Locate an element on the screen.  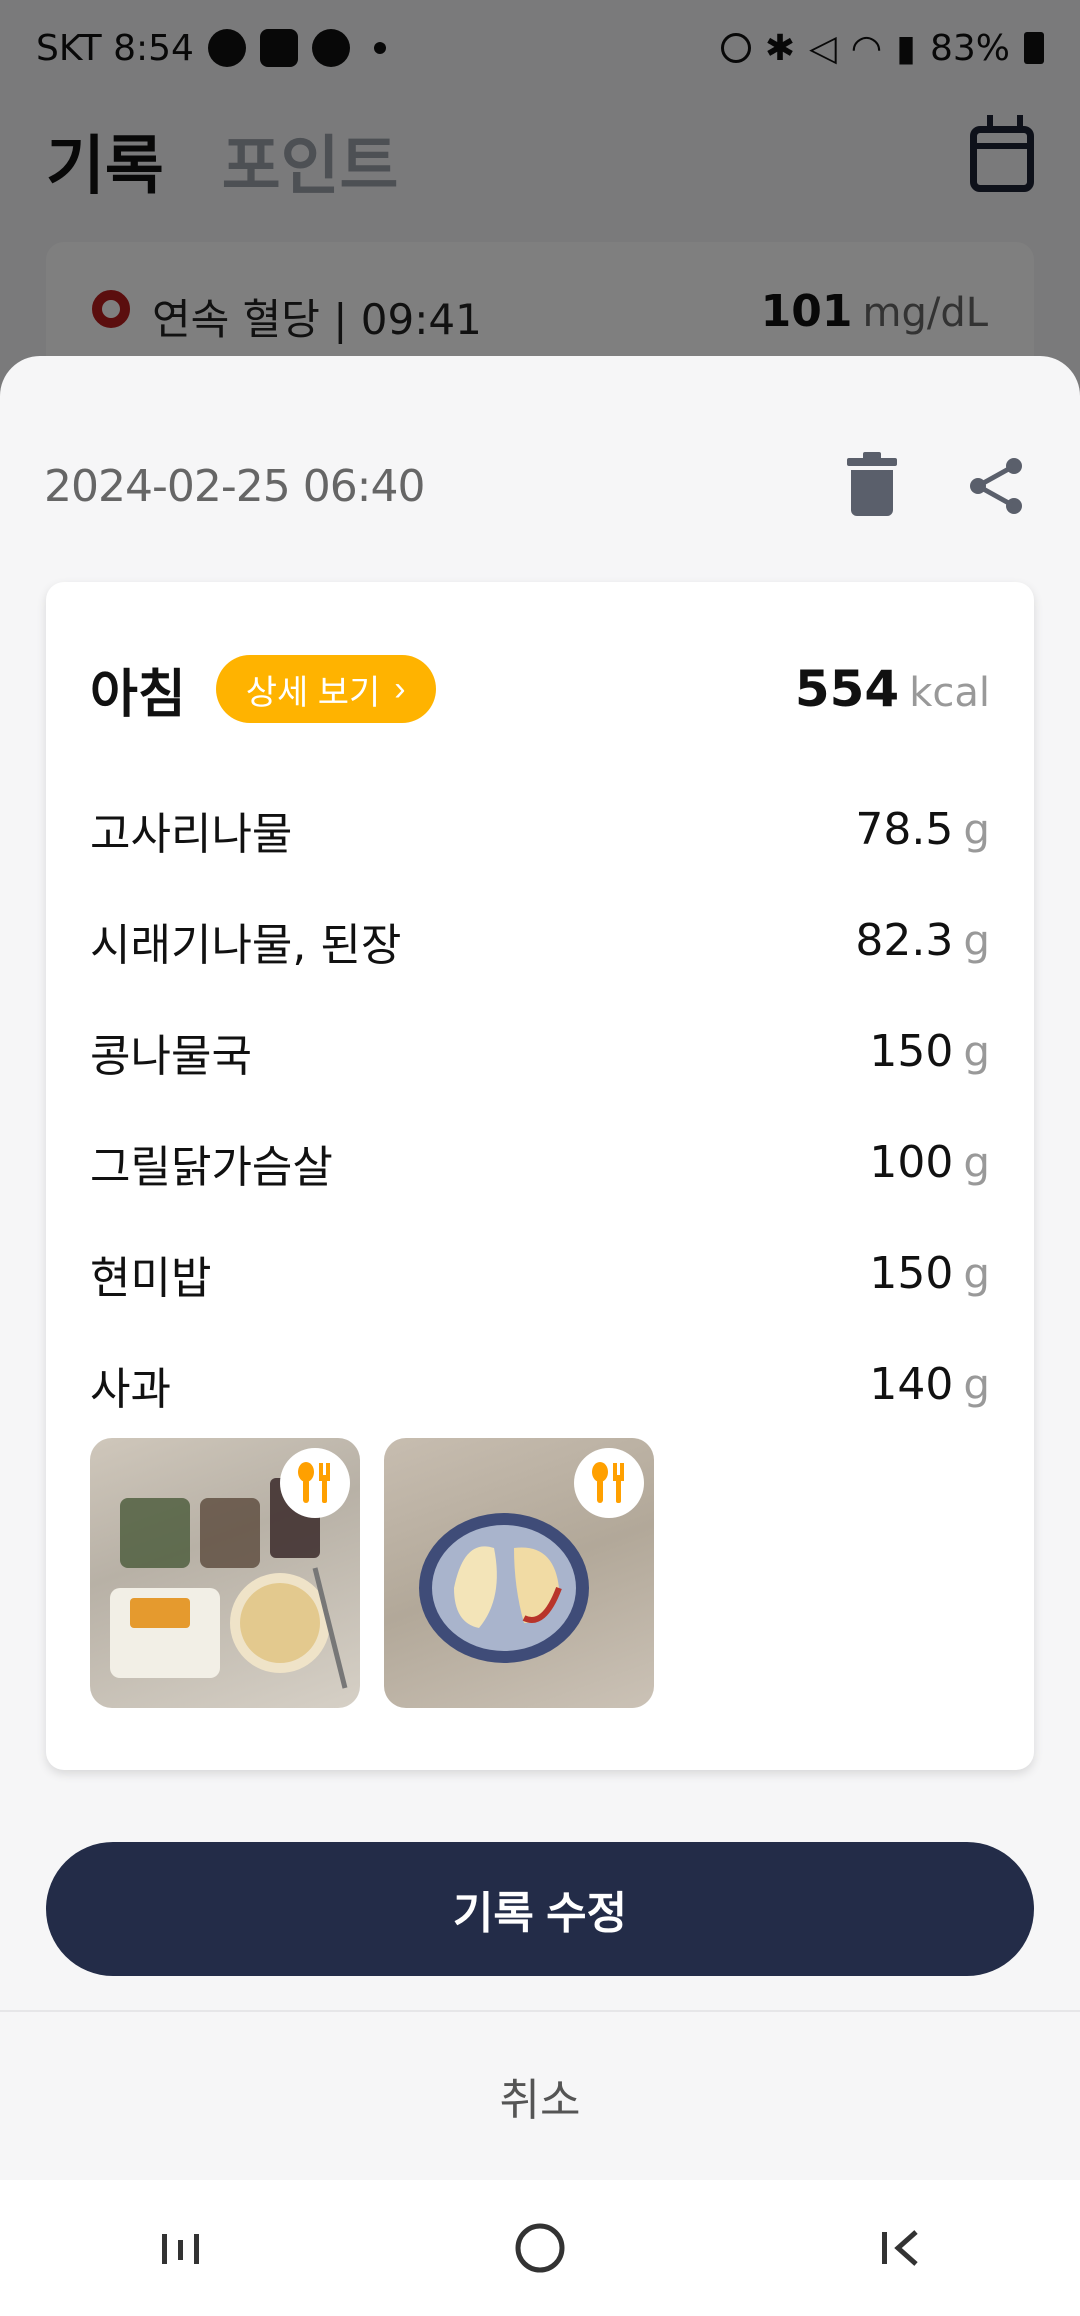
home-icon is located at coordinates (540, 2248).